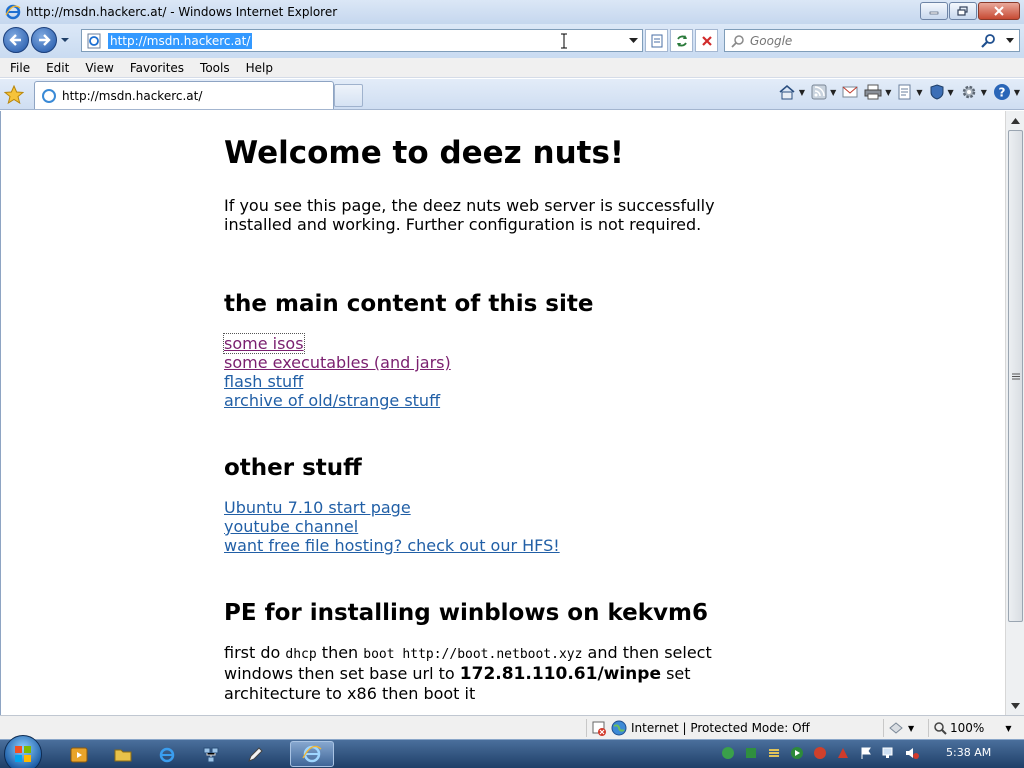 The image size is (1024, 768). What do you see at coordinates (23, 751) in the screenshot?
I see `start-button` at bounding box center [23, 751].